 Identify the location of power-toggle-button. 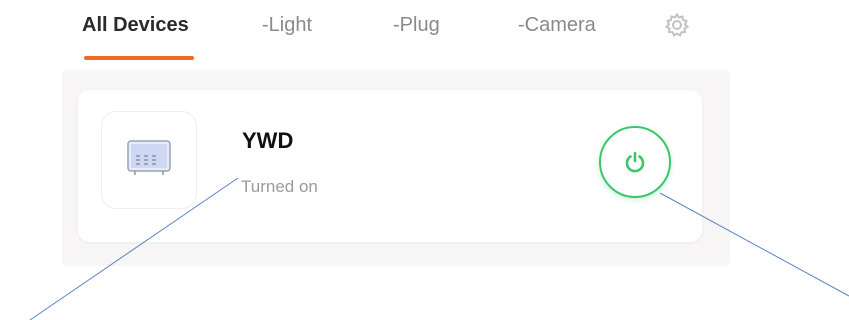
(635, 162).